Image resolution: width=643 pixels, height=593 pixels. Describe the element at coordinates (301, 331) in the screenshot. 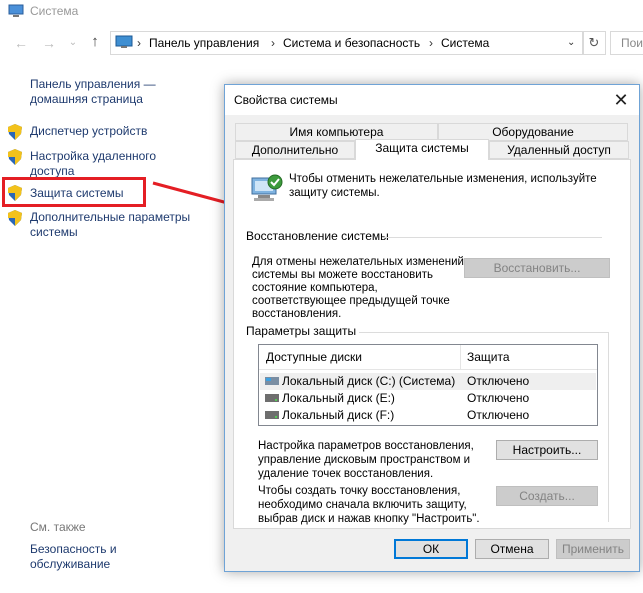

I see `protection-group-label: Параметры защиты` at that location.